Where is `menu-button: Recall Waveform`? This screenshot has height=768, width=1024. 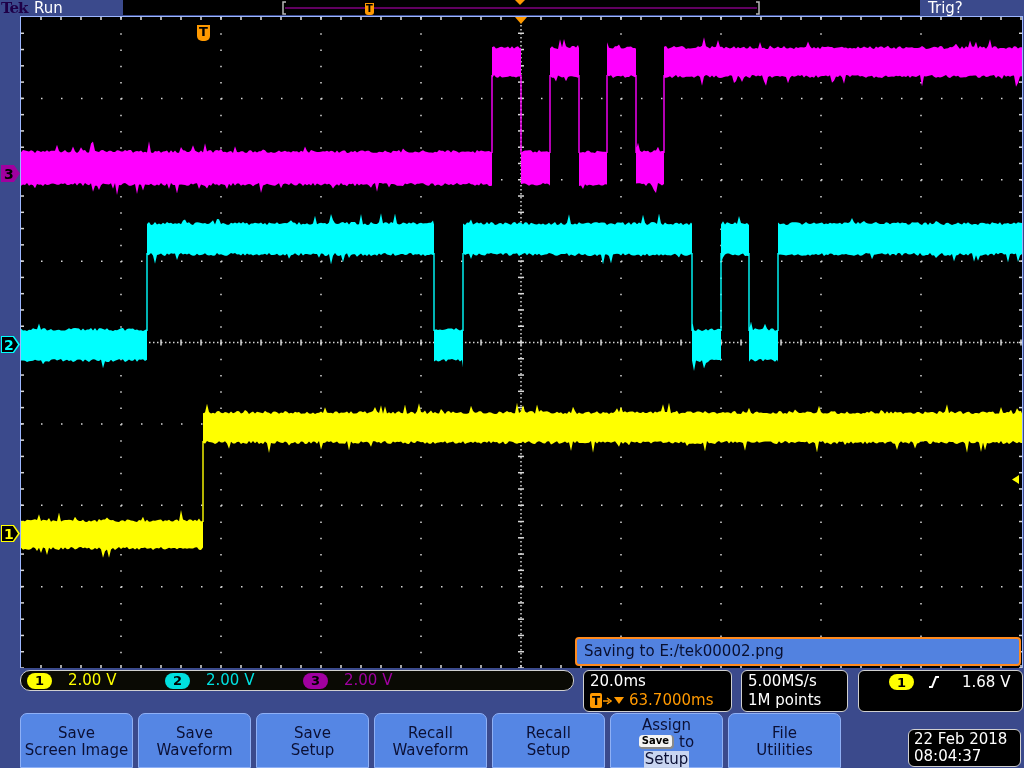
menu-button: Recall Waveform is located at coordinates (430, 740).